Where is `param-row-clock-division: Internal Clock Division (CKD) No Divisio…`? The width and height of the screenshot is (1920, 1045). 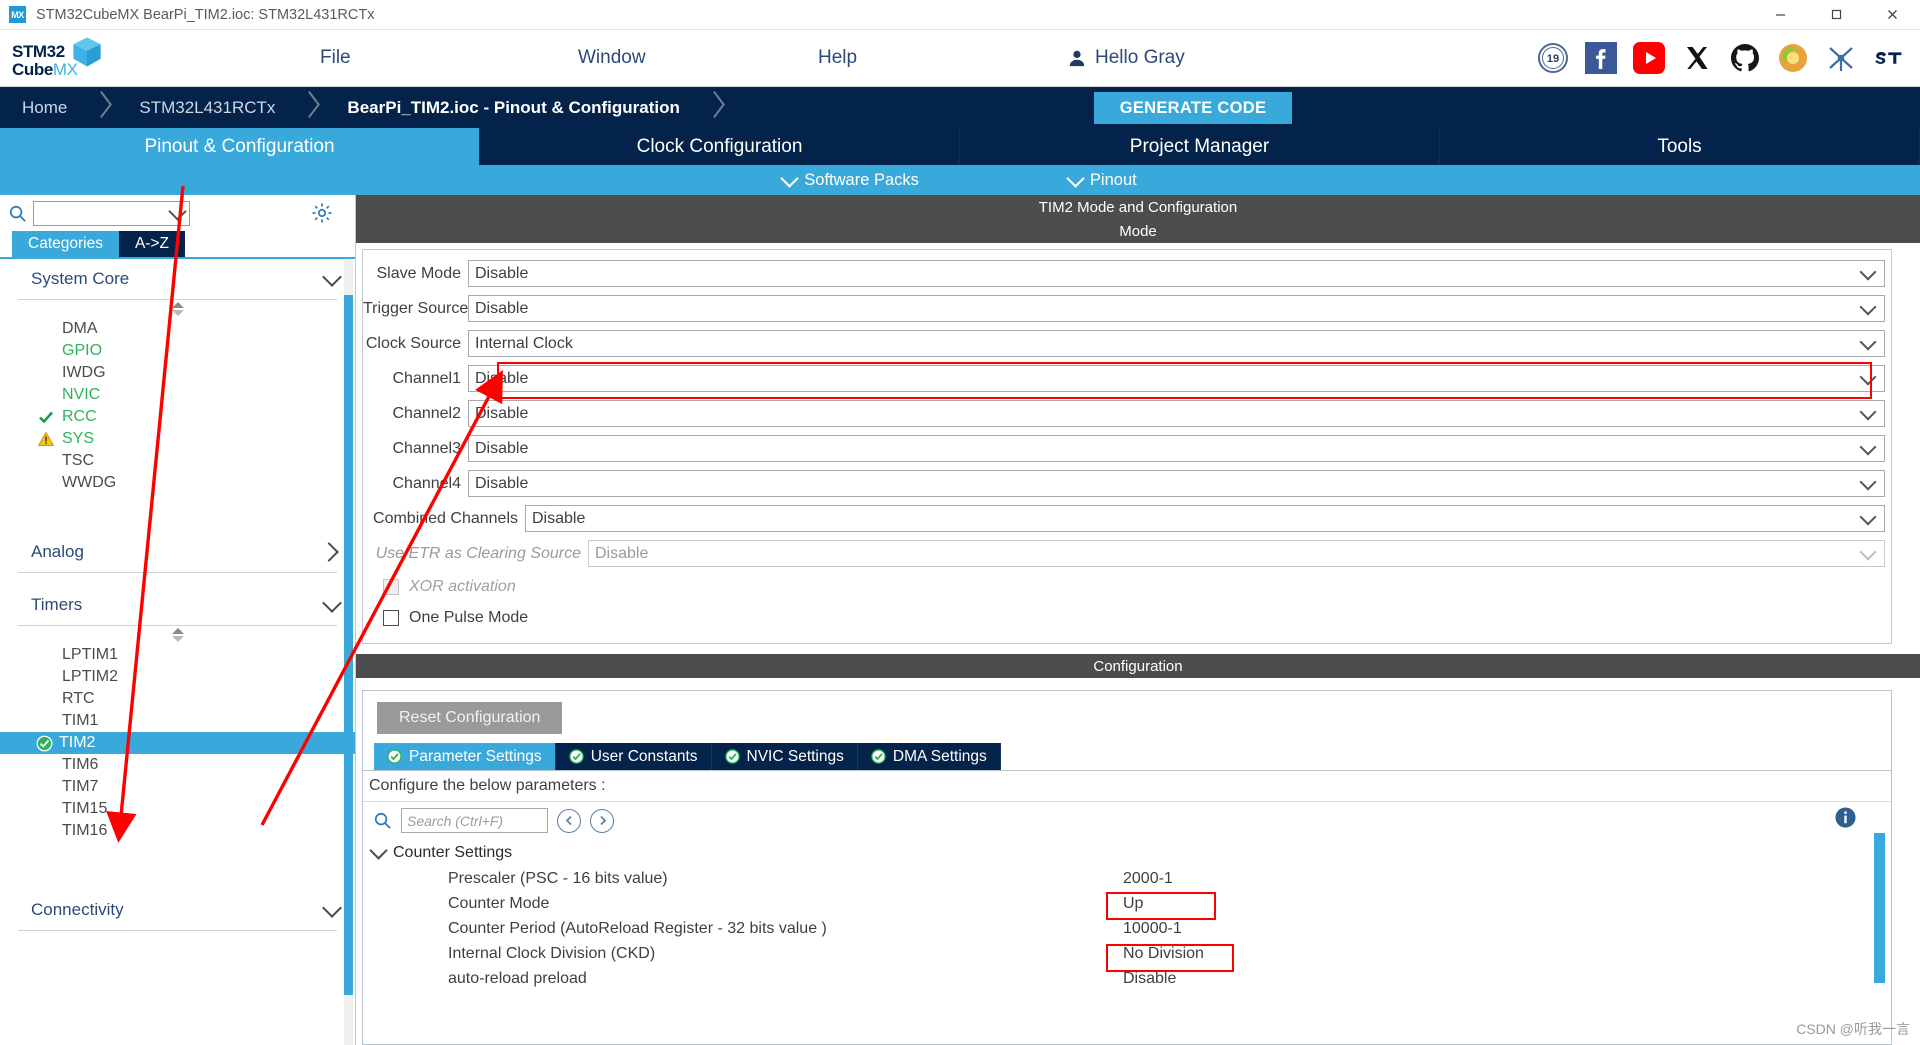 param-row-clock-division: Internal Clock Division (CKD) No Divisio… is located at coordinates (1127, 953).